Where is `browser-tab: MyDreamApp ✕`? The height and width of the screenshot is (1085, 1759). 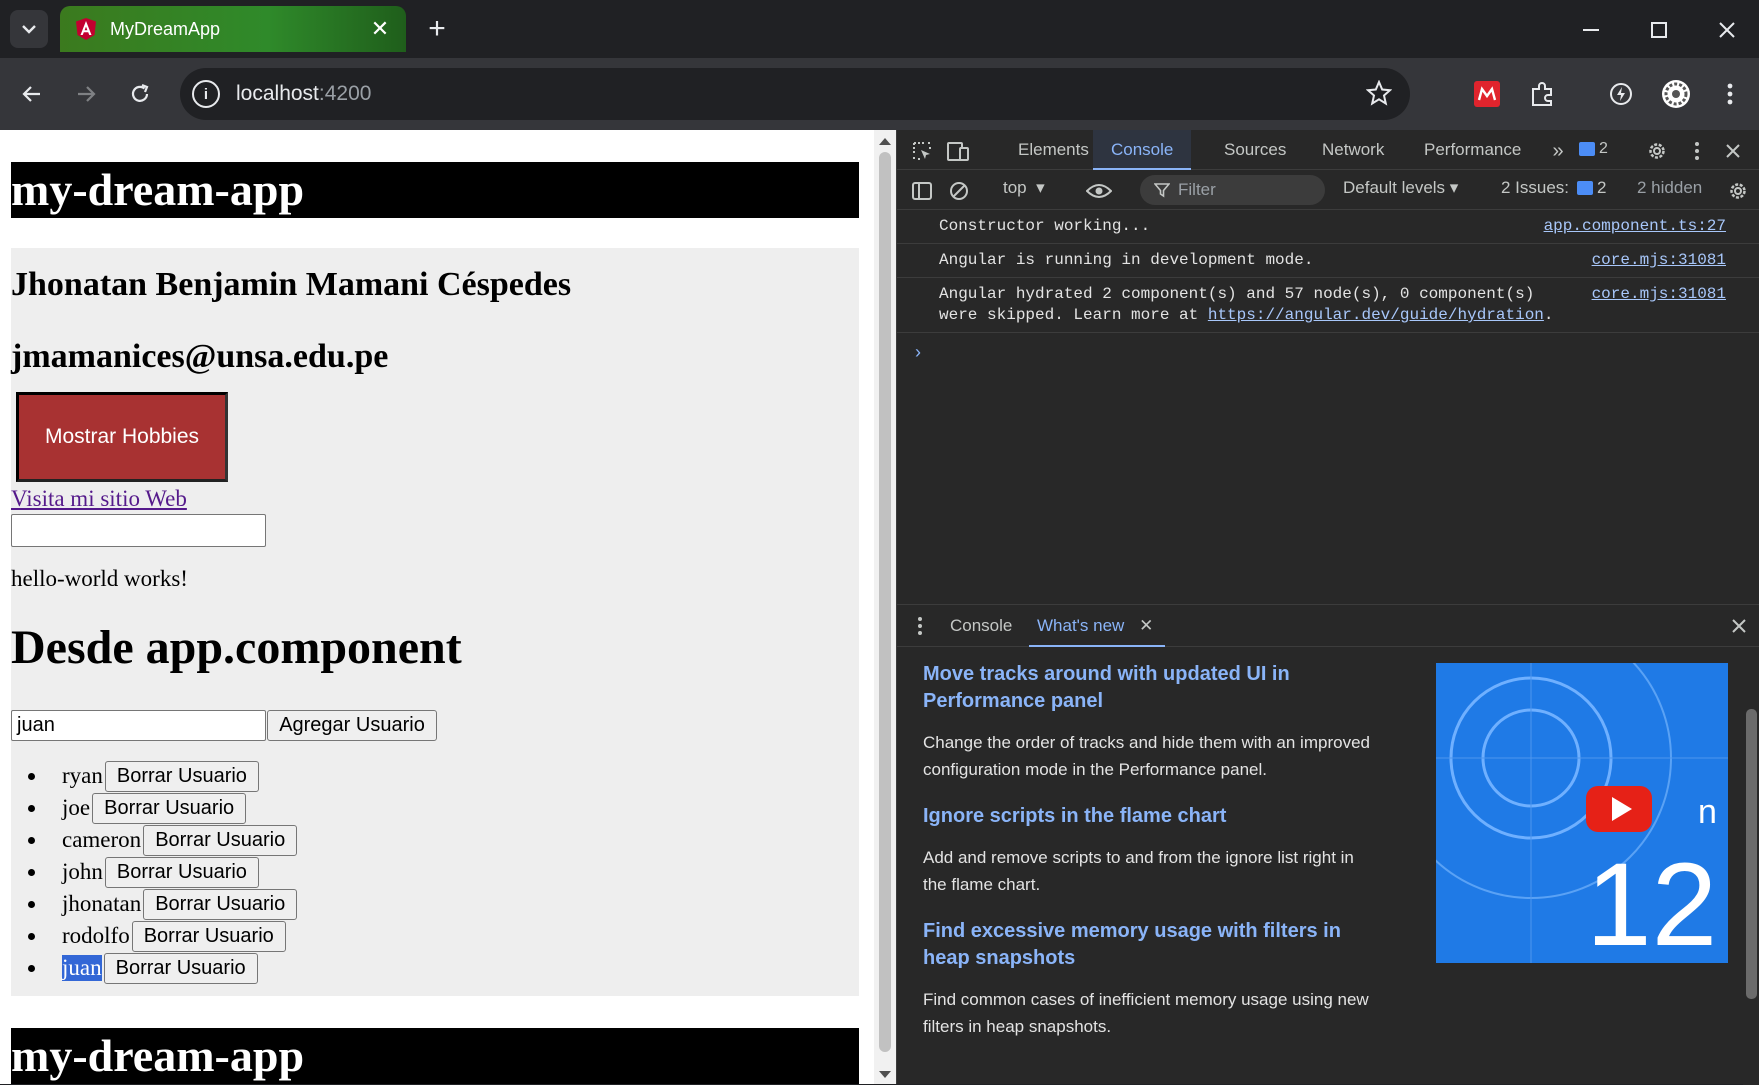 browser-tab: MyDreamApp ✕ is located at coordinates (233, 29).